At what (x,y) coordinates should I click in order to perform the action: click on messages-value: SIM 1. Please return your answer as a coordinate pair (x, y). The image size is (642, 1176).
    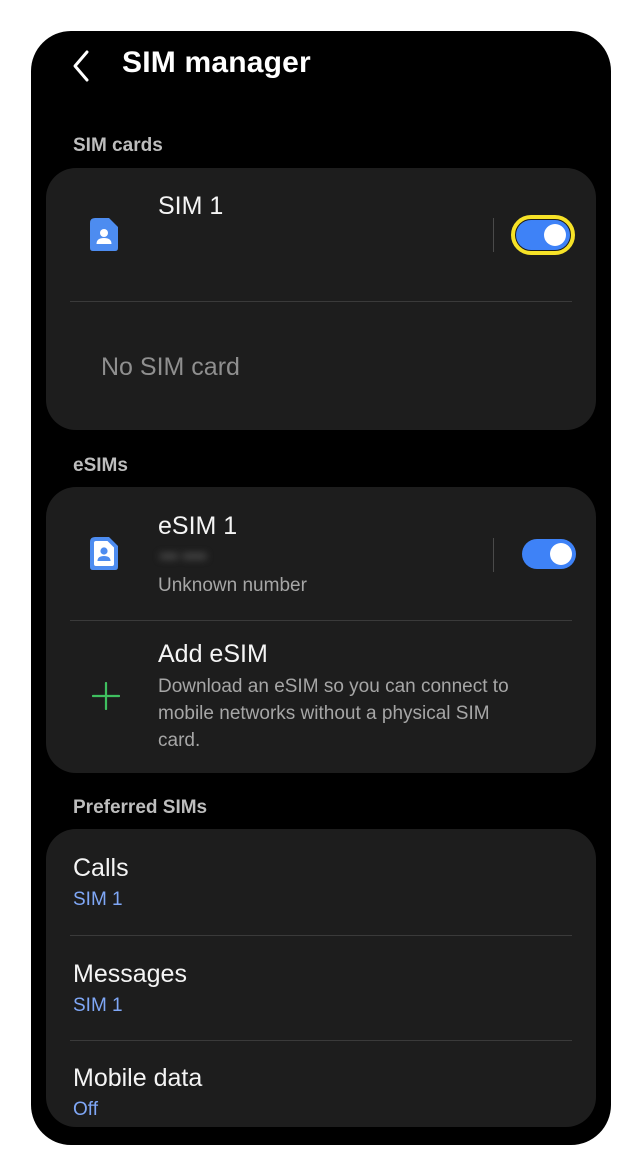
    Looking at the image, I should click on (98, 1005).